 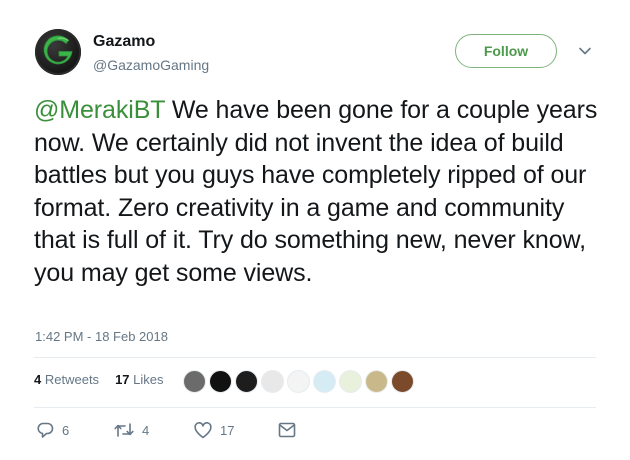 What do you see at coordinates (122, 379) in the screenshot?
I see `likes-count: 17` at bounding box center [122, 379].